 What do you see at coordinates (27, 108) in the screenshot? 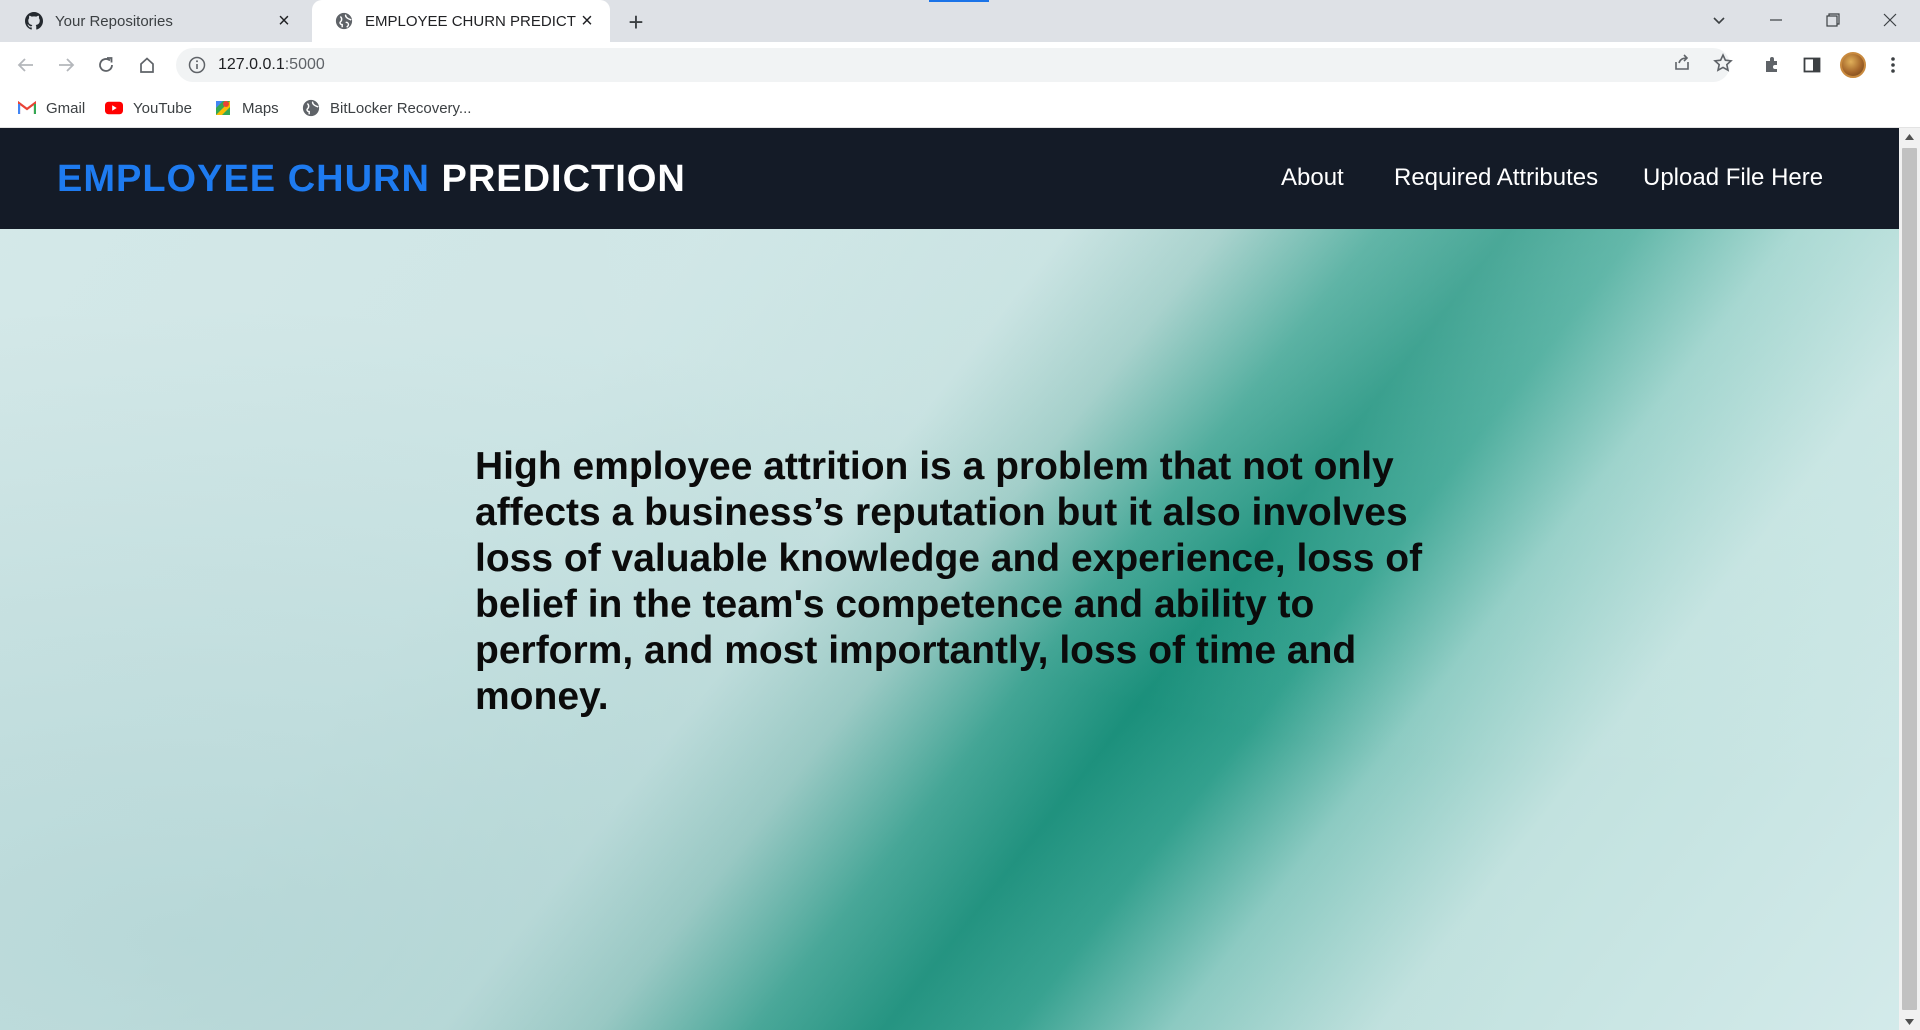
I see `gmail-icon` at bounding box center [27, 108].